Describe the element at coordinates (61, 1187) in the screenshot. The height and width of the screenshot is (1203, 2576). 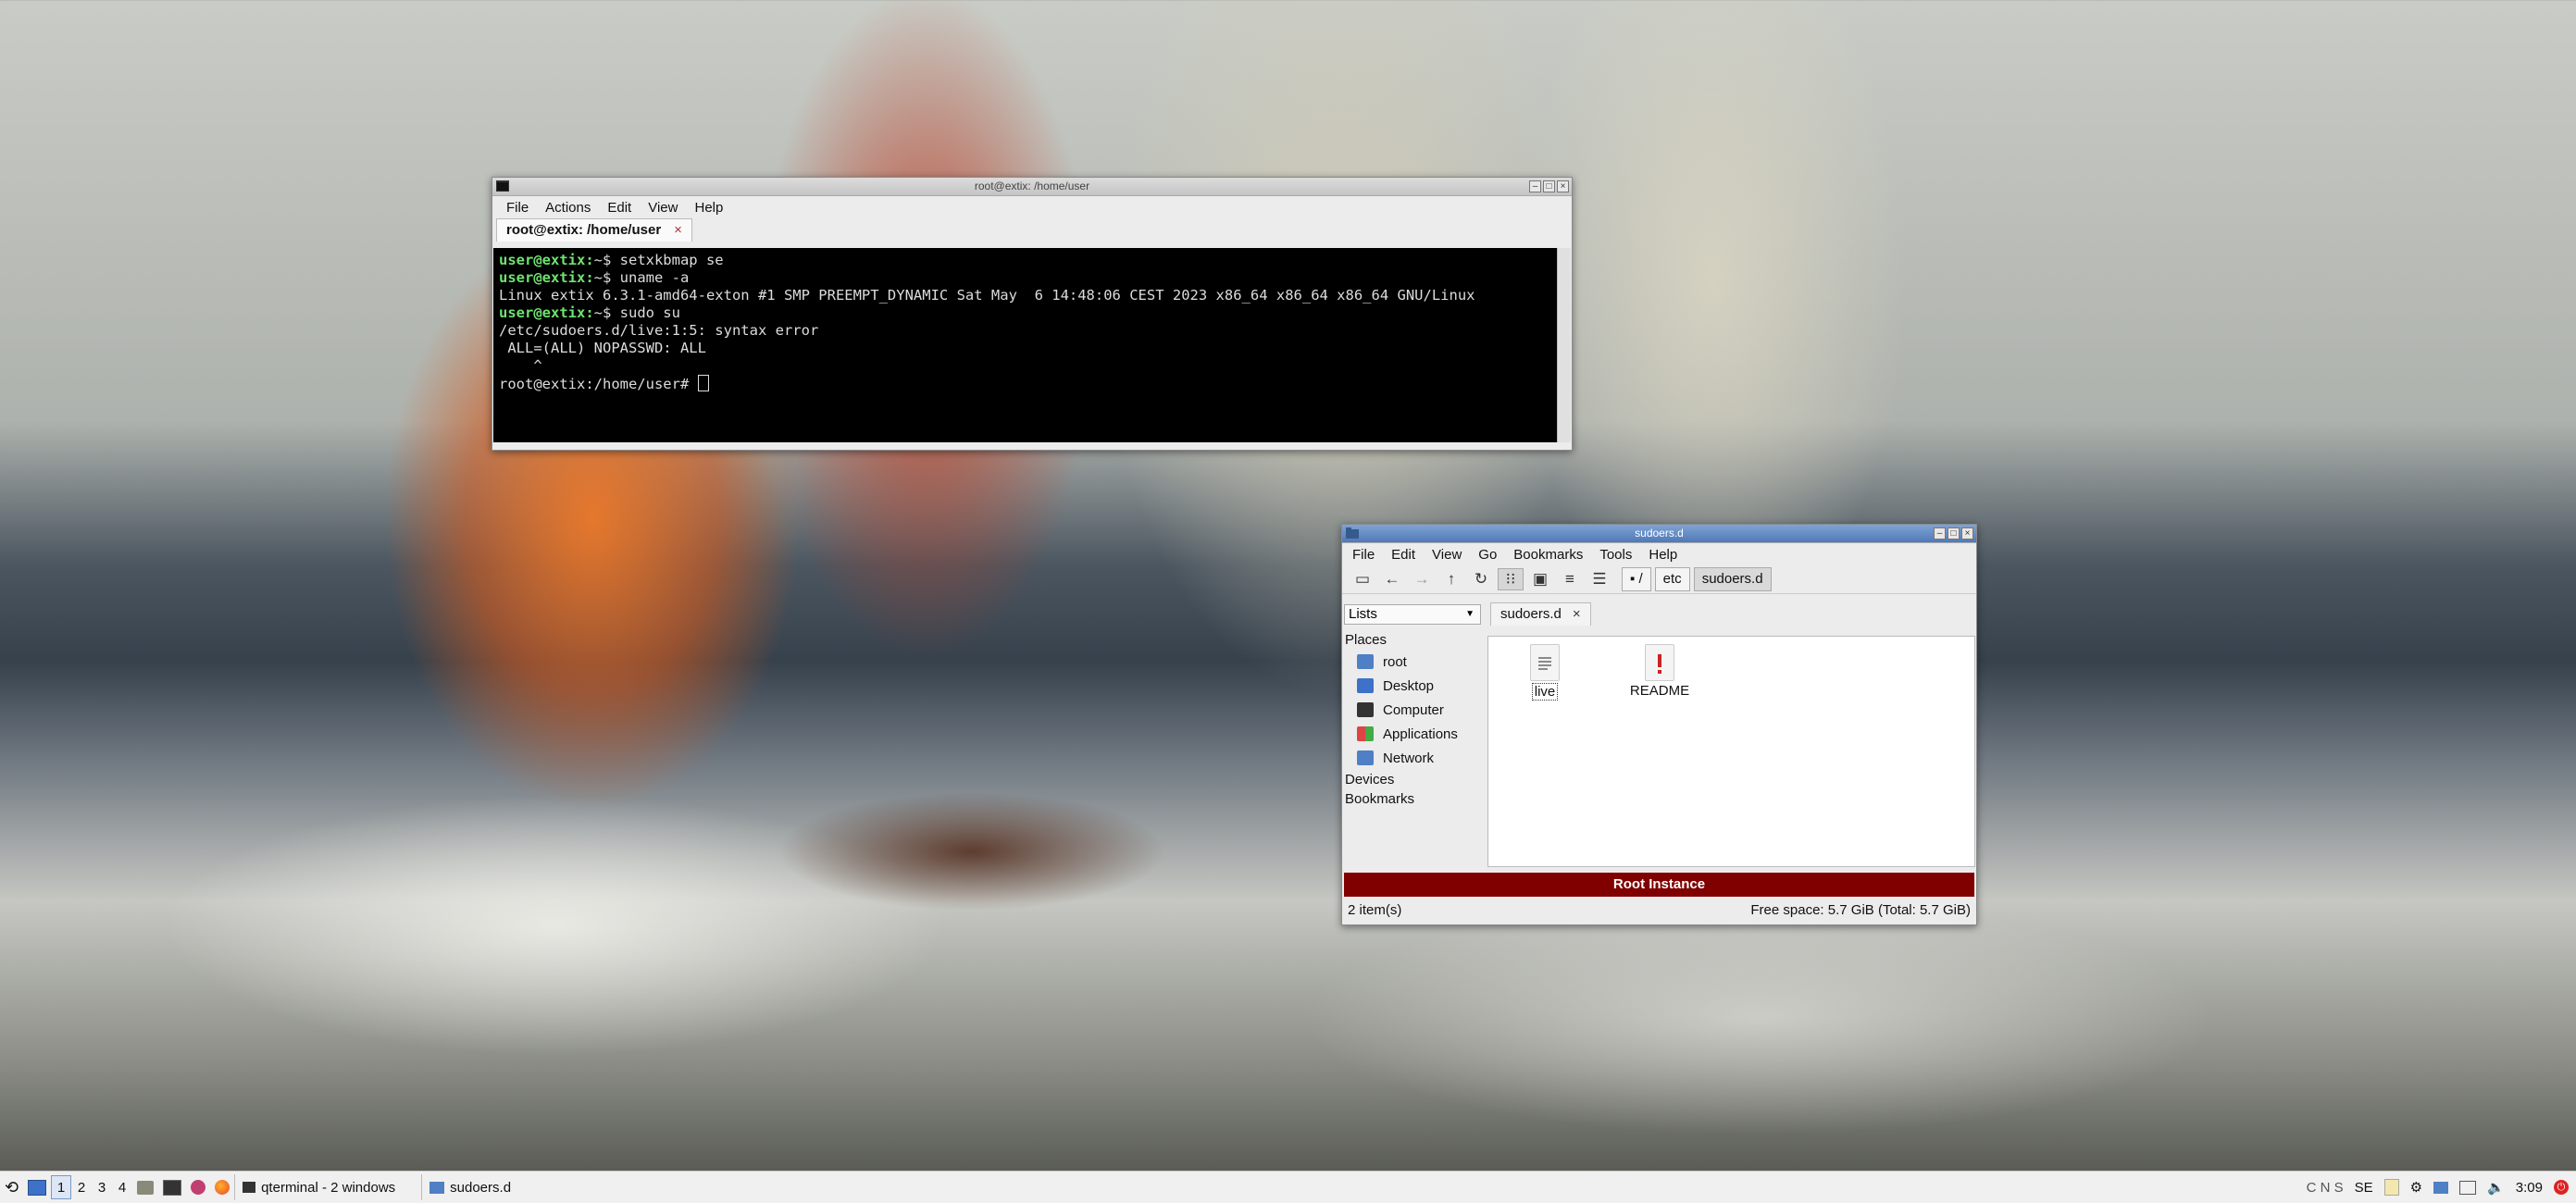
I see `workspace-1: 1` at that location.